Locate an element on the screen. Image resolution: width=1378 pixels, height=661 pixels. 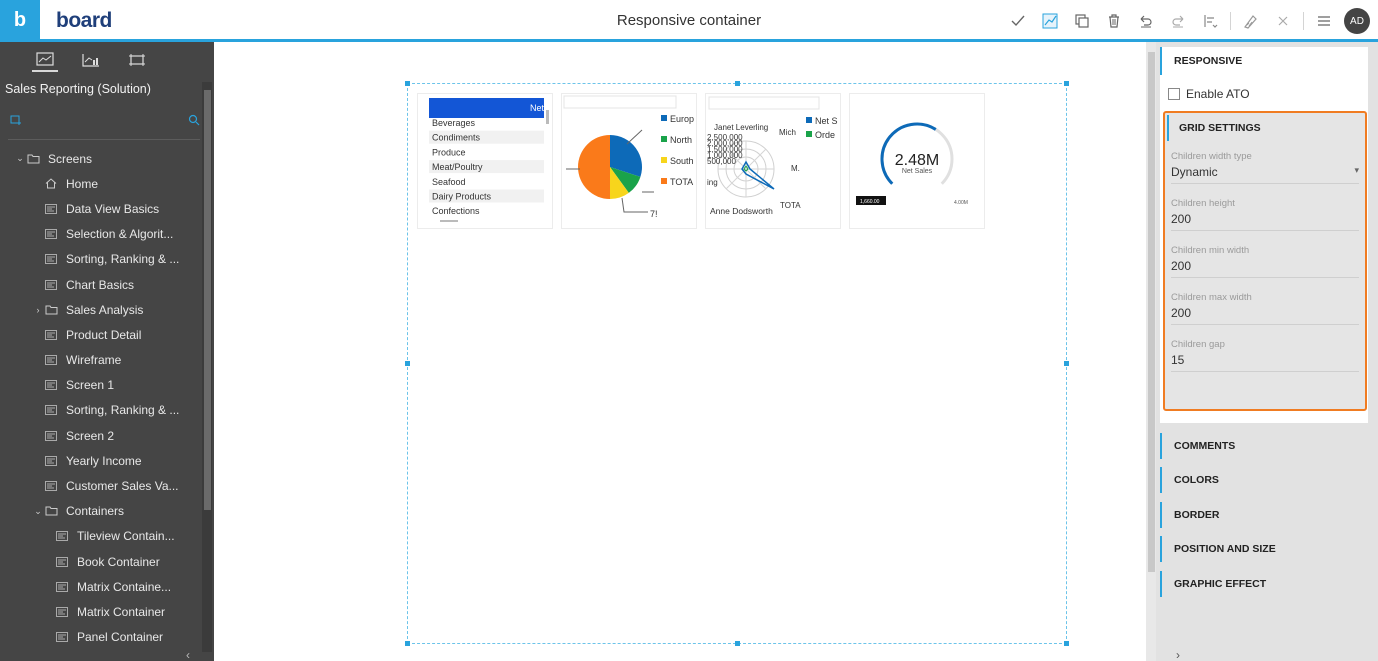
close-icon is located at coordinates (1283, 21).